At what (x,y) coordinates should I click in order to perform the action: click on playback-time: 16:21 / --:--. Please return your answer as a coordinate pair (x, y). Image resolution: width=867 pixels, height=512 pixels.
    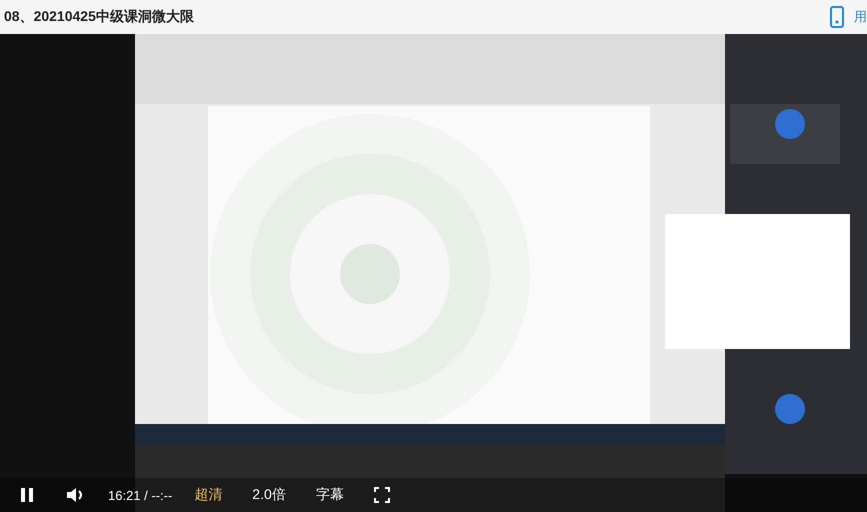
    Looking at the image, I should click on (140, 495).